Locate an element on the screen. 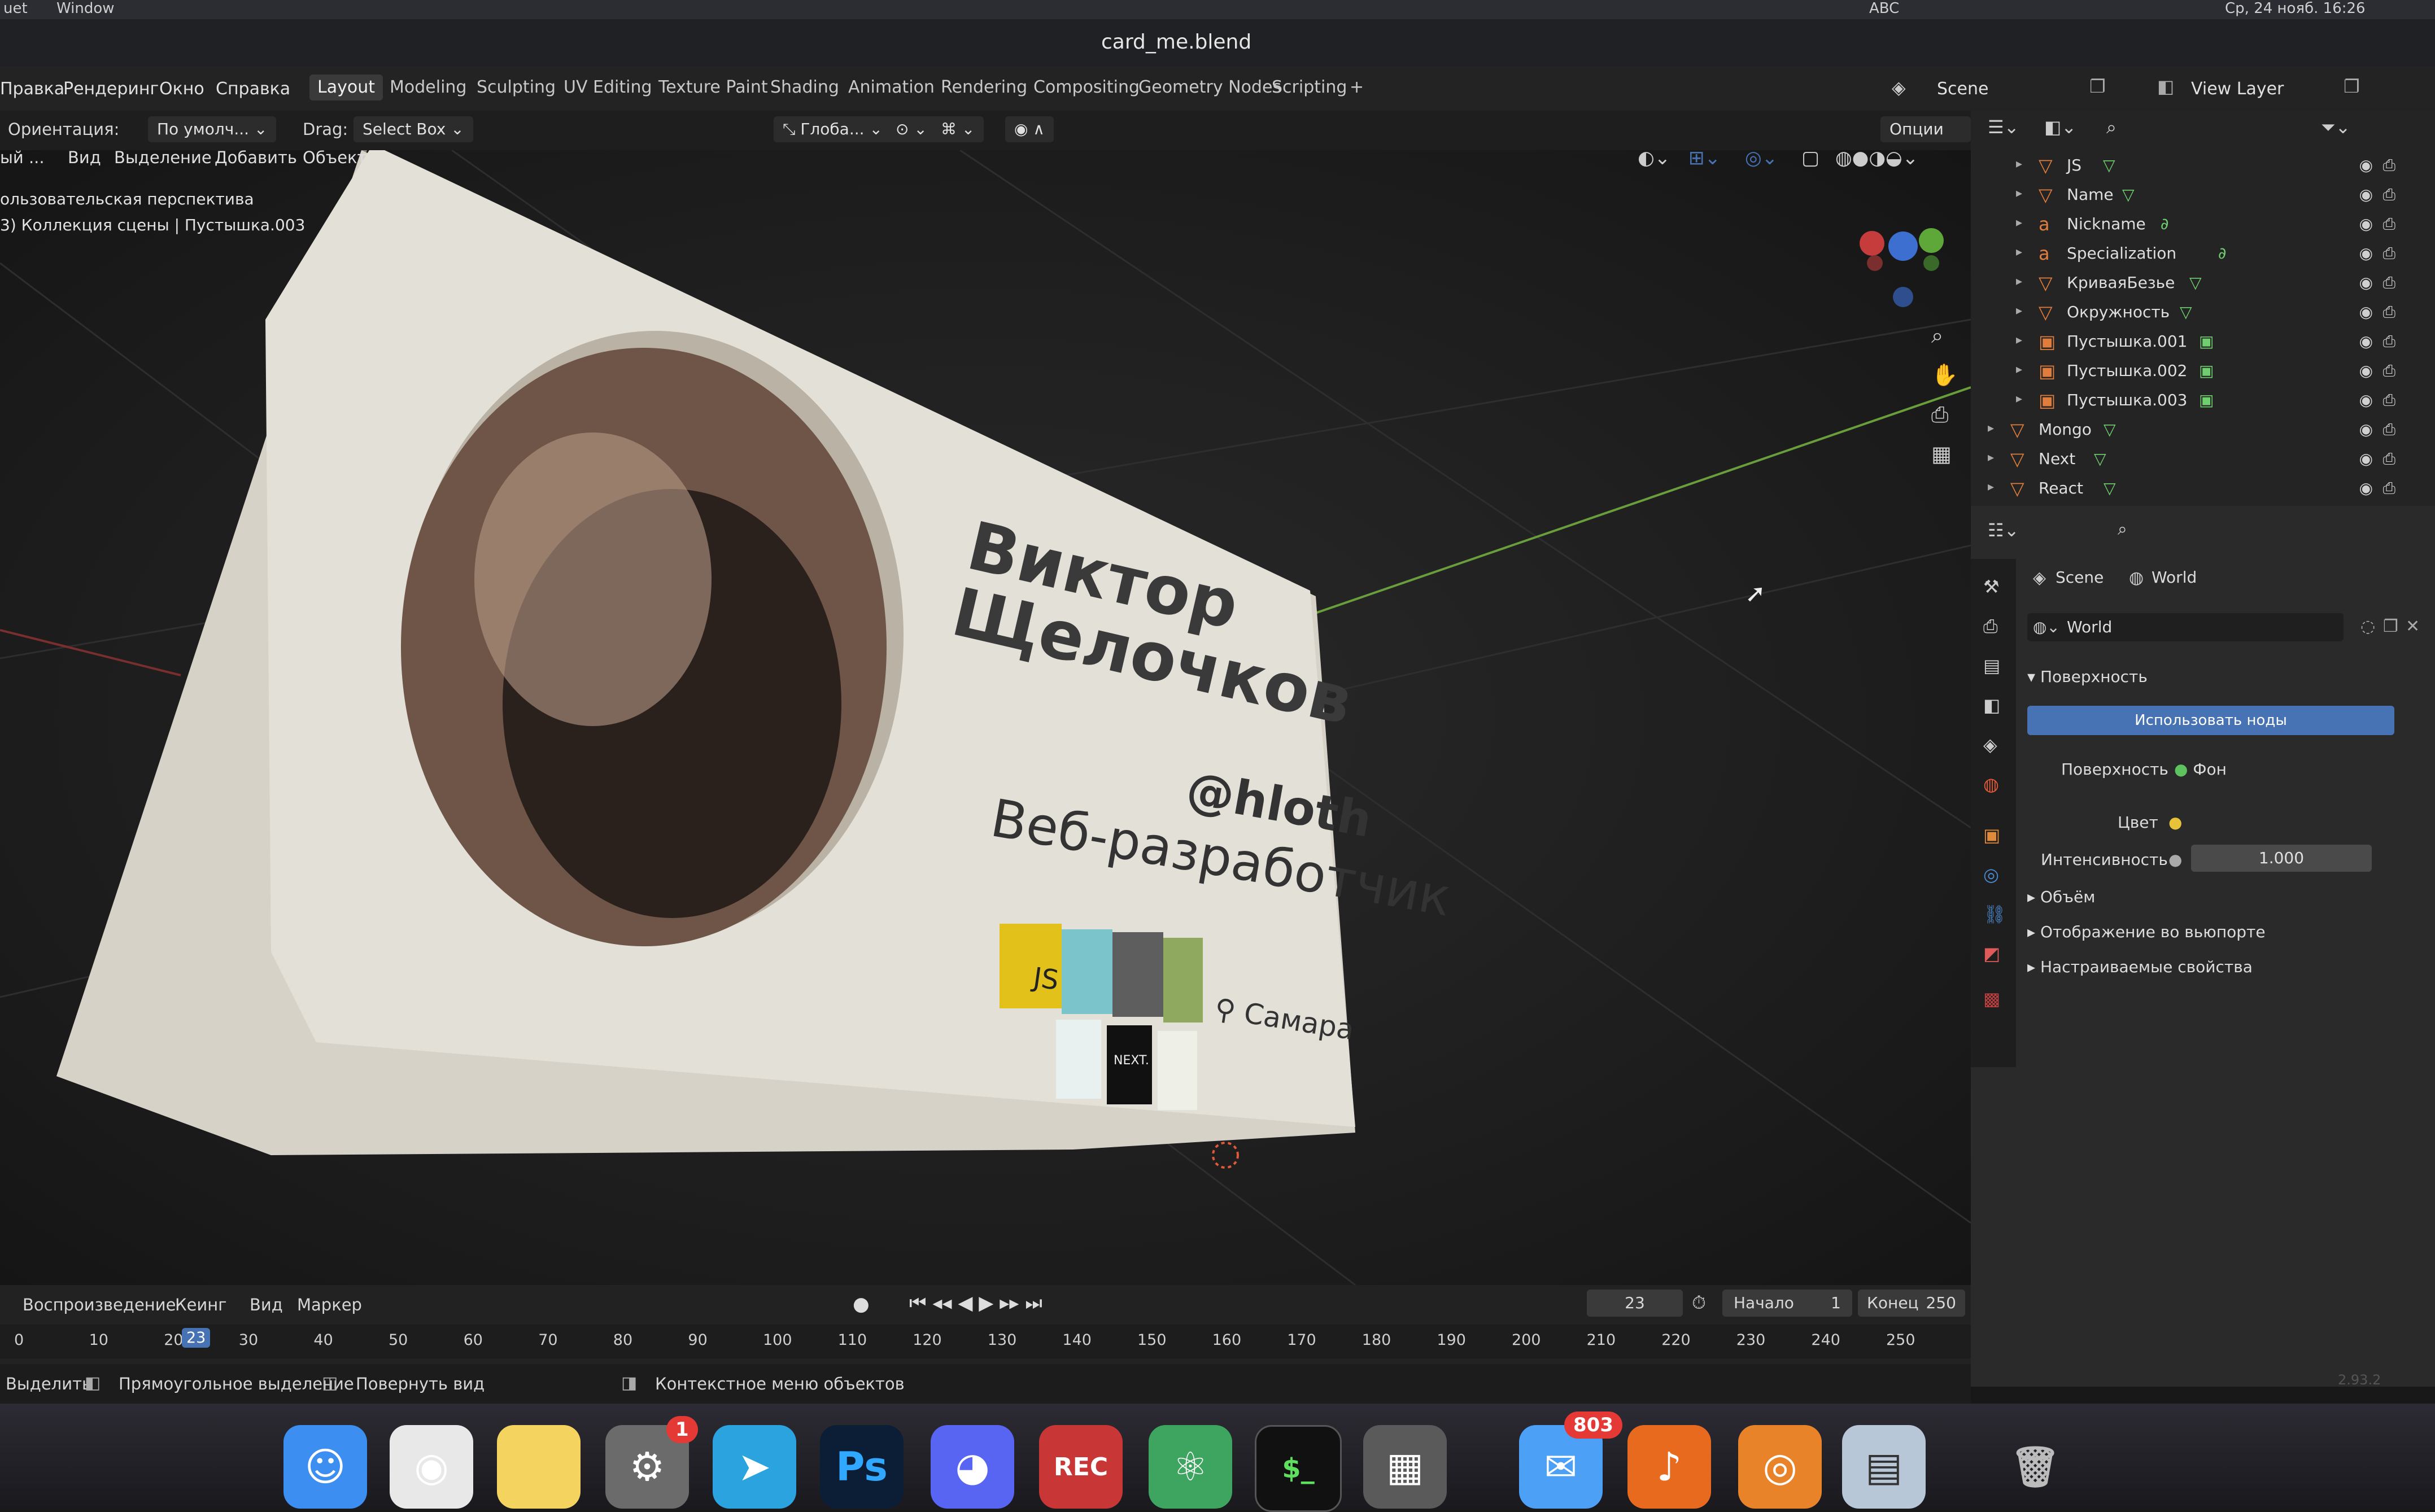 This screenshot has width=2435, height=1512. playhead: 23 is located at coordinates (196, 1338).